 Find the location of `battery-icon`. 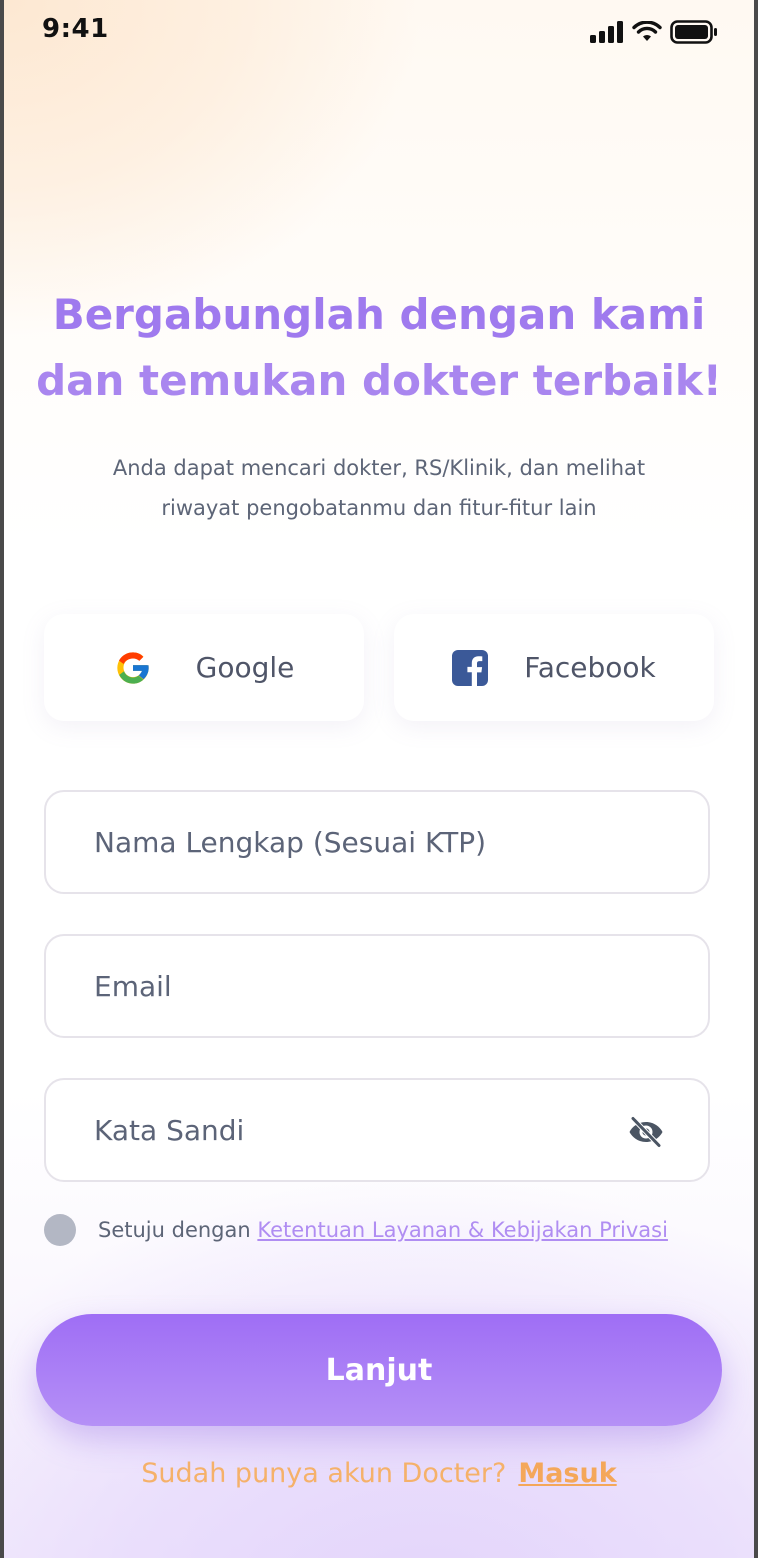

battery-icon is located at coordinates (693, 32).